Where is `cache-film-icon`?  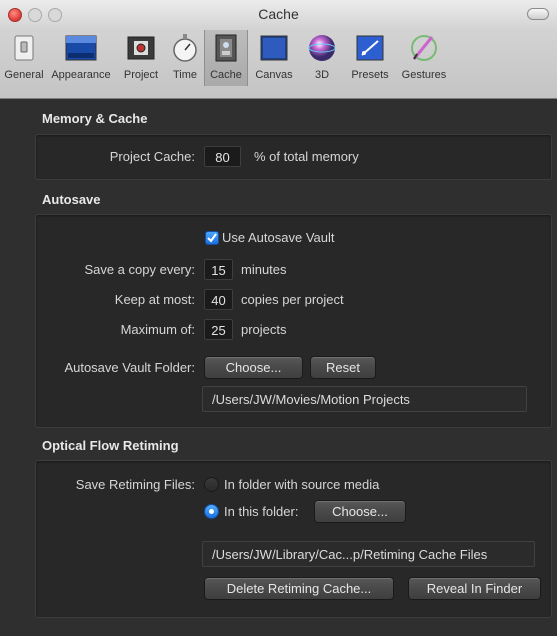
cache-film-icon is located at coordinates (226, 48).